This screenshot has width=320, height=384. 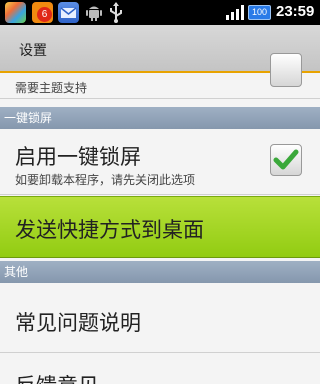 I want to click on enable-lockscreen-checkbox, so click(x=286, y=160).